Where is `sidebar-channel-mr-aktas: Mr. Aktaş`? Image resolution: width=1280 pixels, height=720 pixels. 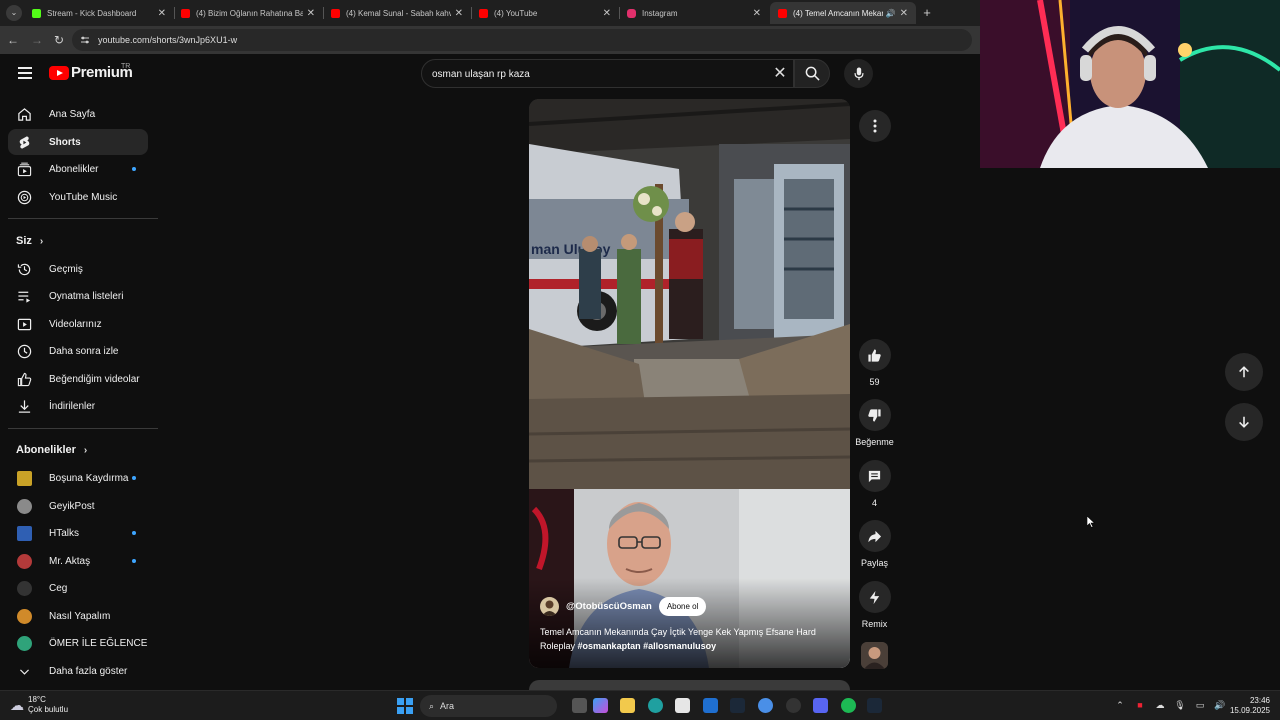 sidebar-channel-mr-aktas: Mr. Aktaş is located at coordinates (78, 561).